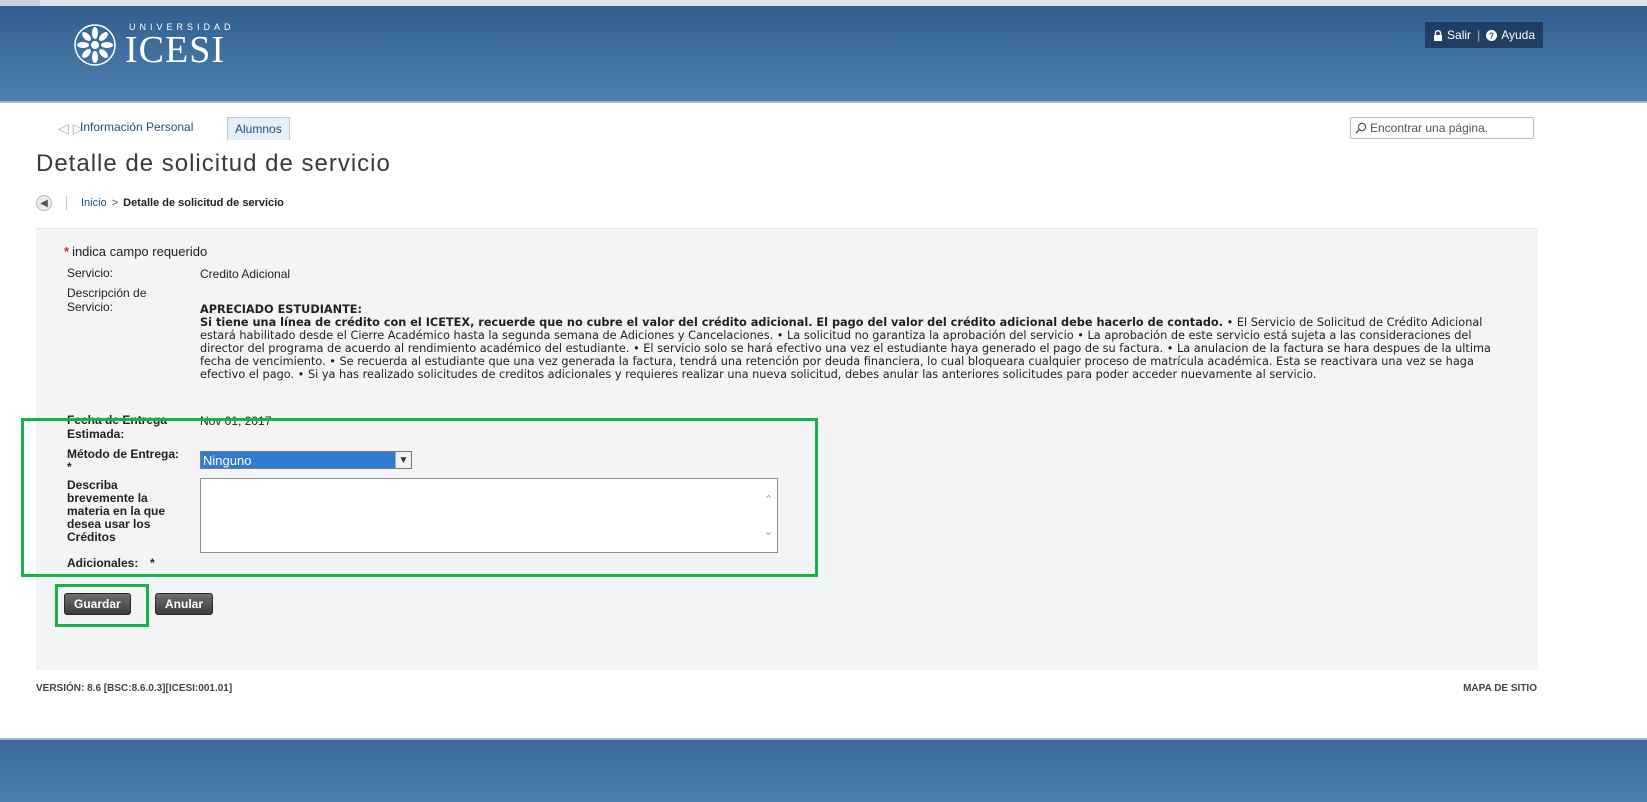  What do you see at coordinates (107, 293) in the screenshot?
I see `descripcion-label-line1: Descripción de` at bounding box center [107, 293].